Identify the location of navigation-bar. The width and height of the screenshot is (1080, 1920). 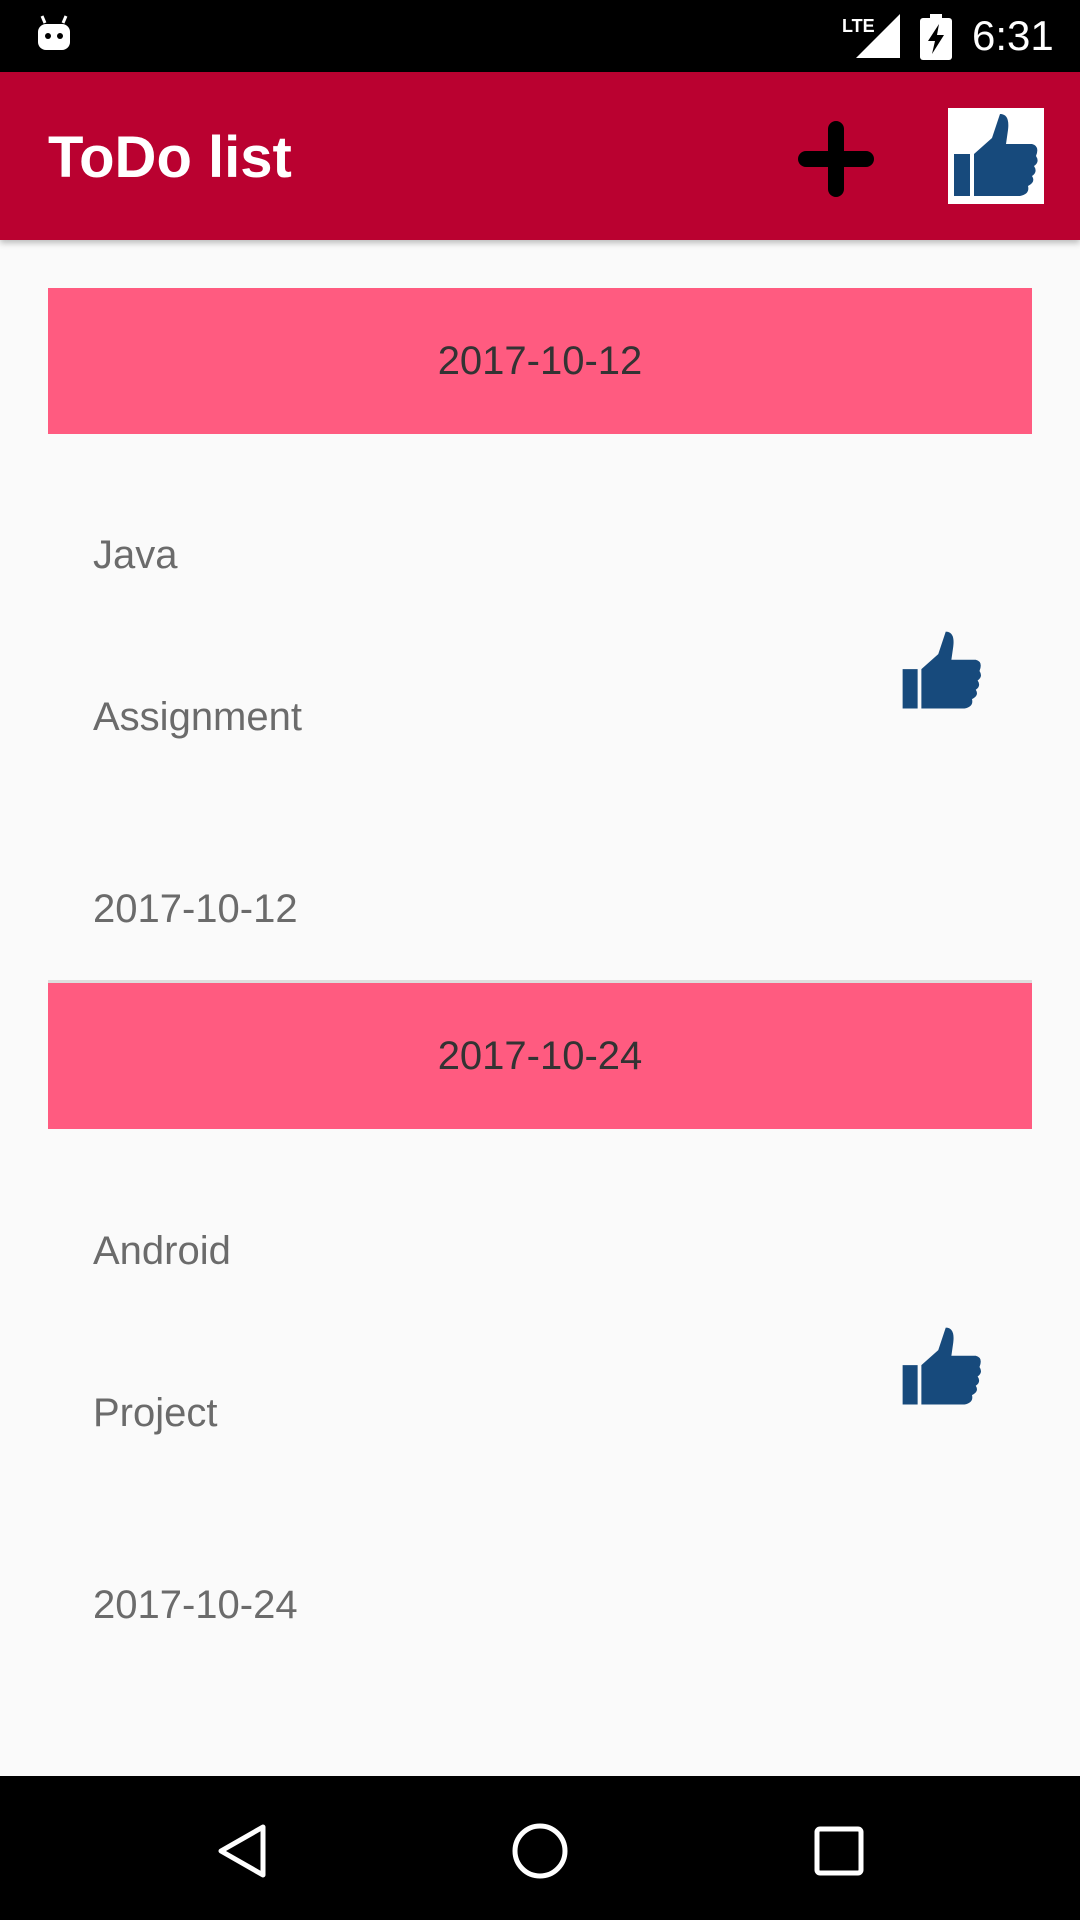
(540, 1848).